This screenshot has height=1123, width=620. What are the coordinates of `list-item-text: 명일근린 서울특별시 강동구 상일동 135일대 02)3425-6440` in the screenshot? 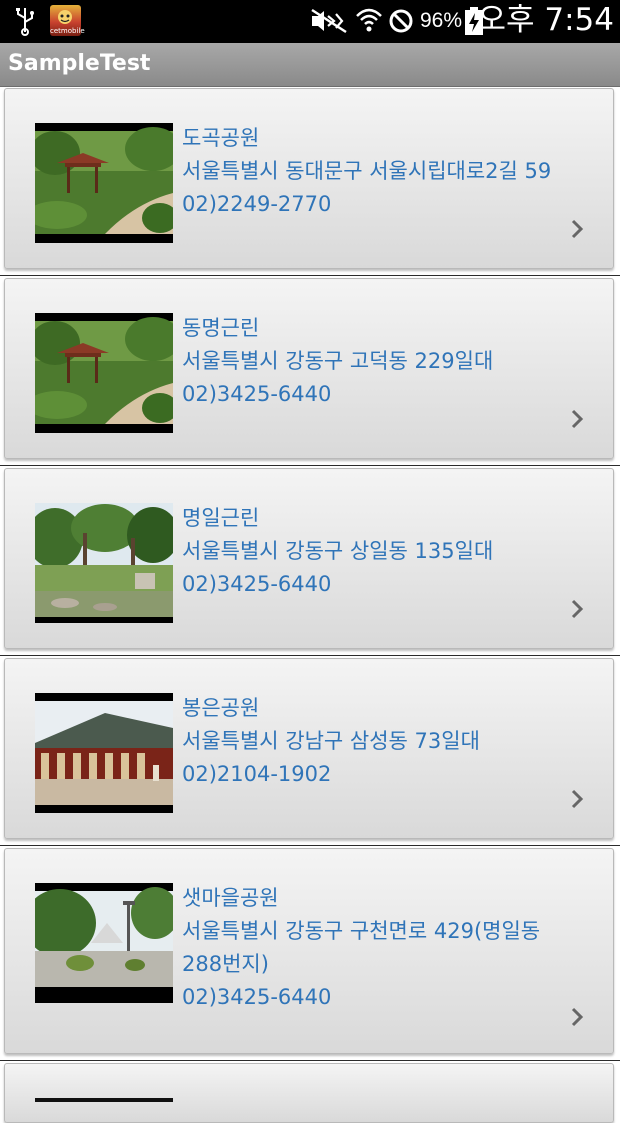 It's located at (392, 551).